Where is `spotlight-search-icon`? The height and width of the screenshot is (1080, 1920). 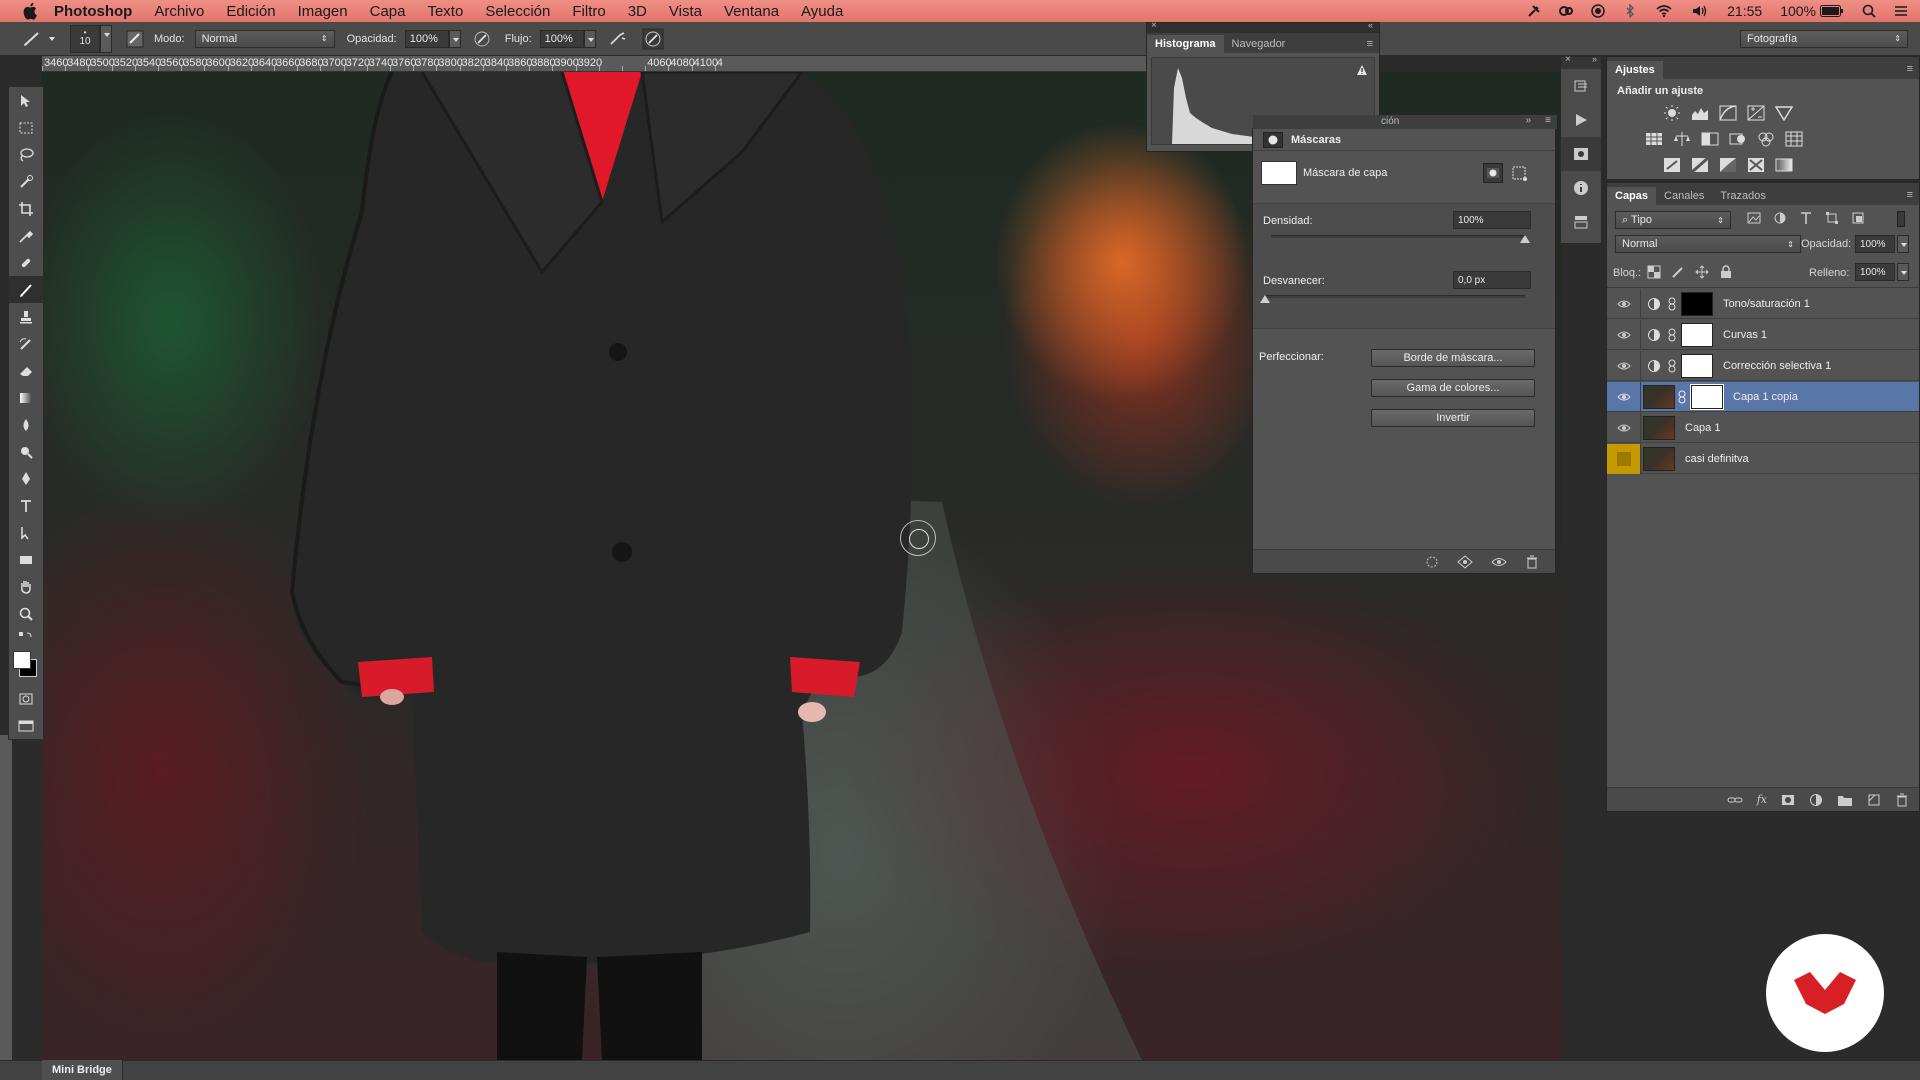 spotlight-search-icon is located at coordinates (1869, 11).